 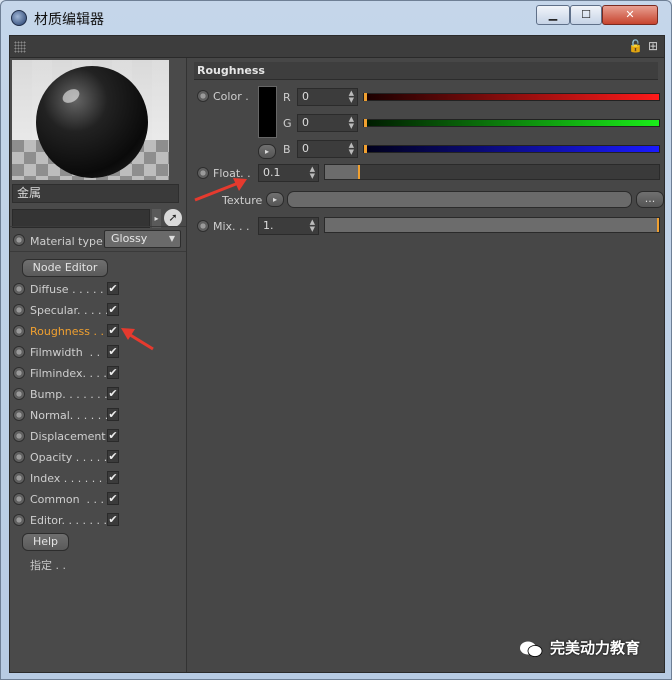 What do you see at coordinates (268, 225) in the screenshot?
I see `mix-value: 1.` at bounding box center [268, 225].